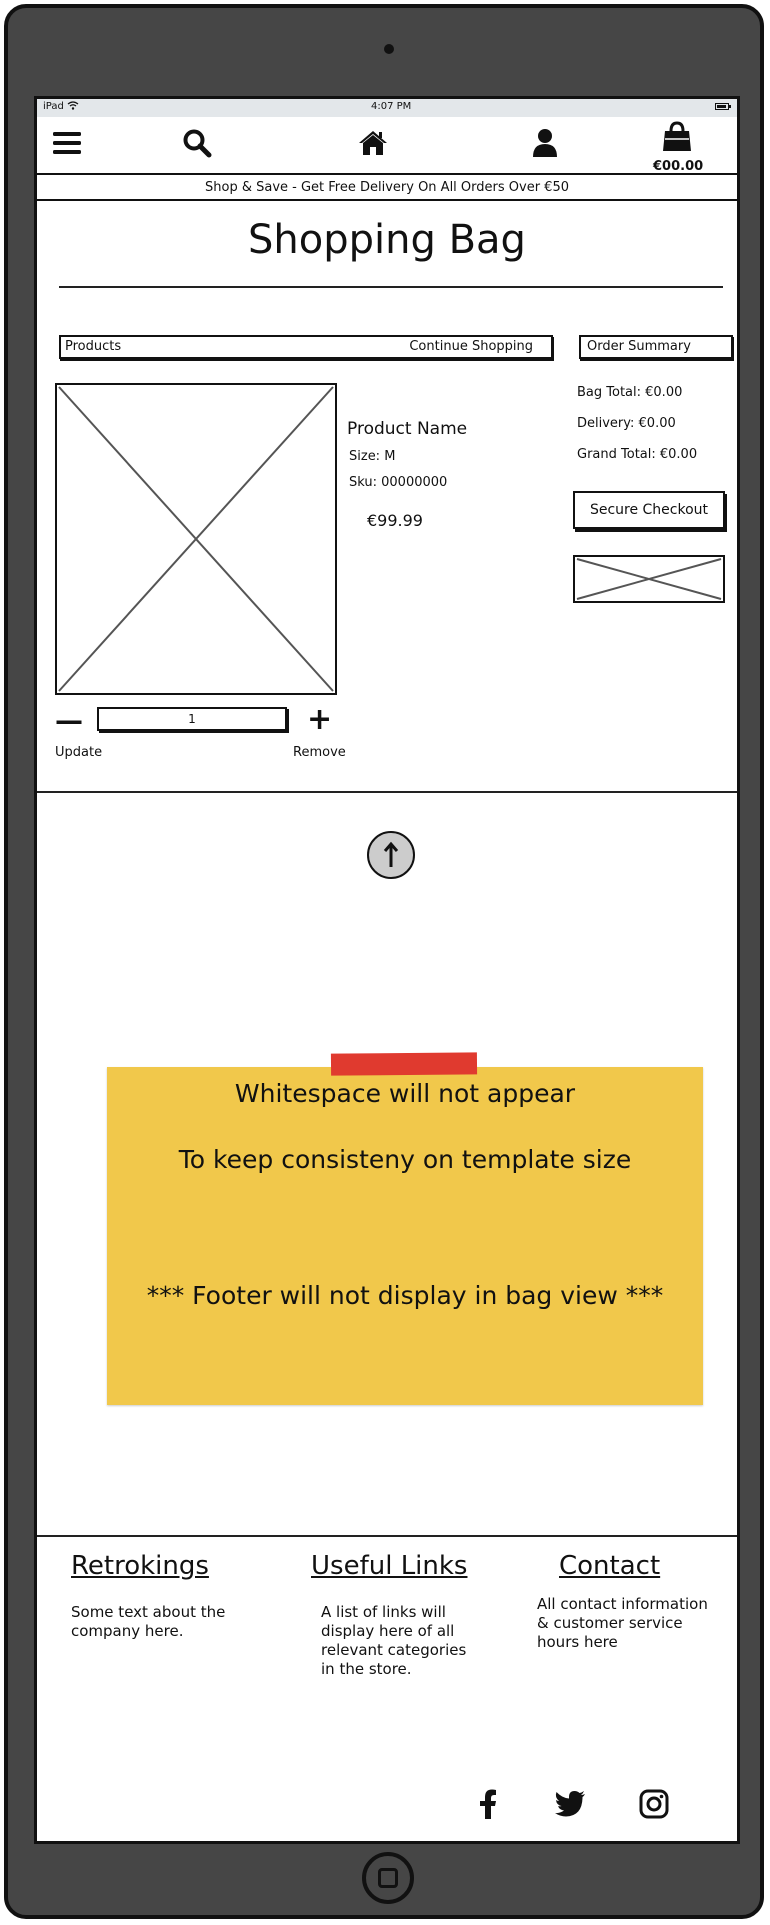 The image size is (770, 1925). Describe the element at coordinates (637, 454) in the screenshot. I see `summary-grand-total: Grand Total: €0.00` at that location.